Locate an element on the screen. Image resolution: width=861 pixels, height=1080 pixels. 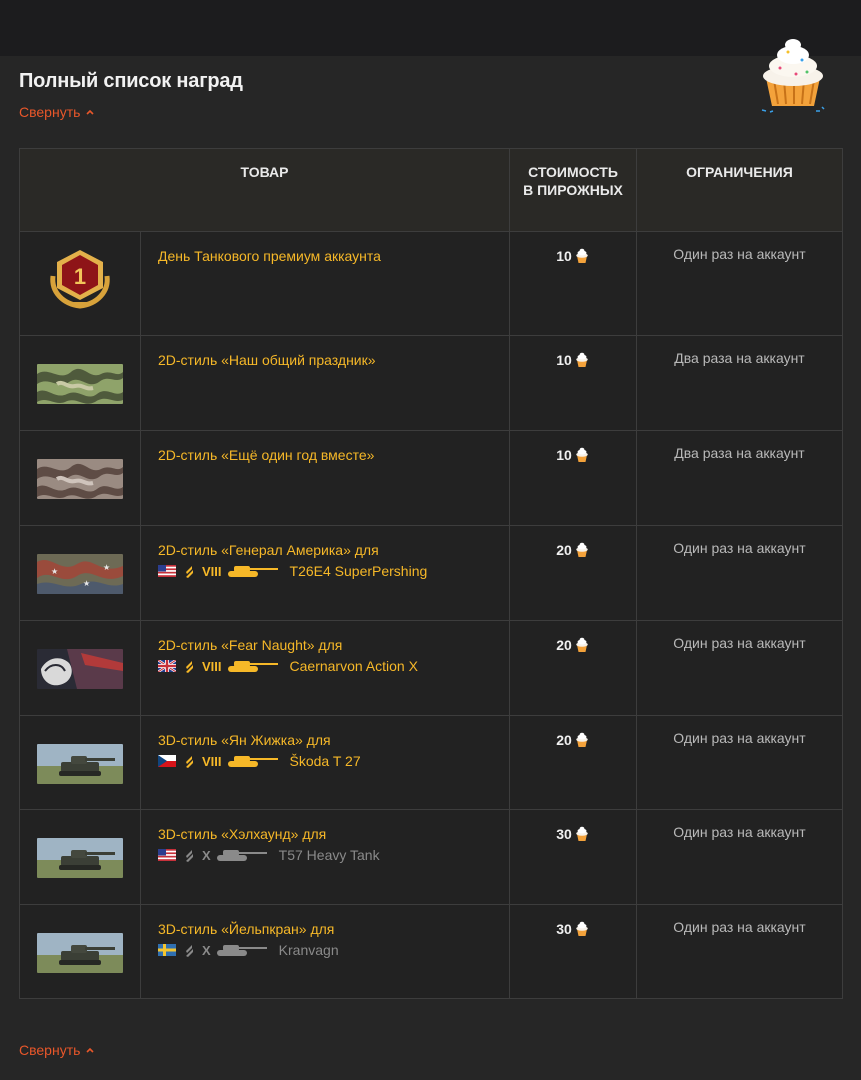
item-name-cell: 3D-стиль «Йельпкран» для X Kranvagn is located at coordinates (325, 951).